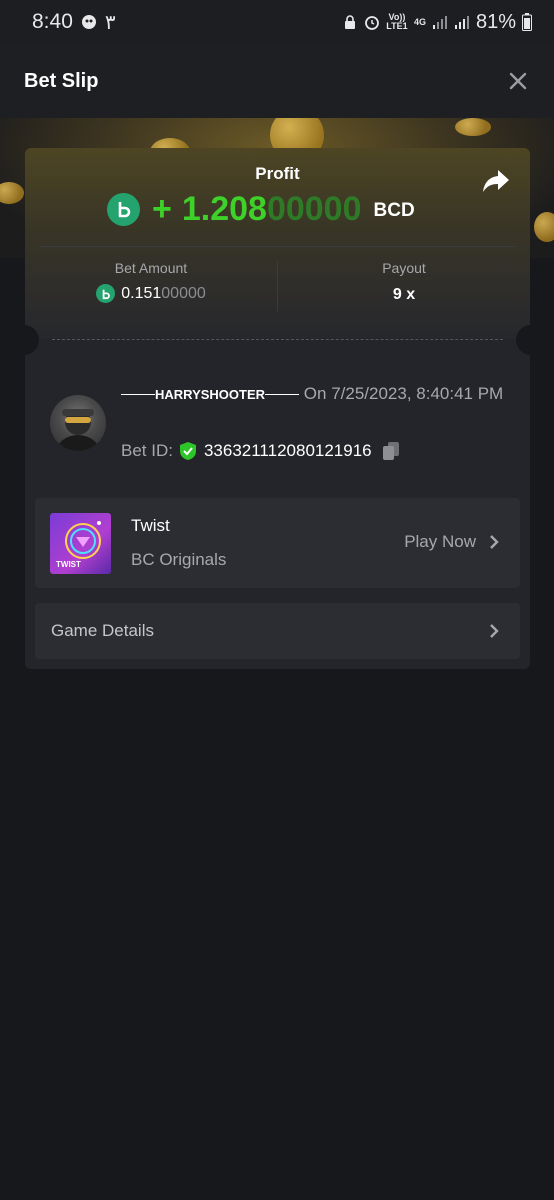  I want to click on game-thumbnail-text: TWIST, so click(68, 564).